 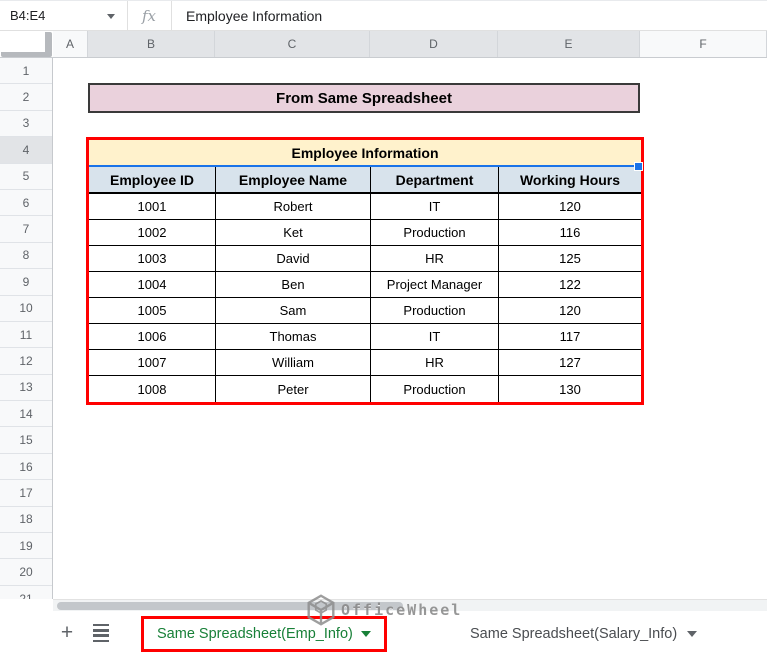 What do you see at coordinates (152, 284) in the screenshot?
I see `cell: 1004` at bounding box center [152, 284].